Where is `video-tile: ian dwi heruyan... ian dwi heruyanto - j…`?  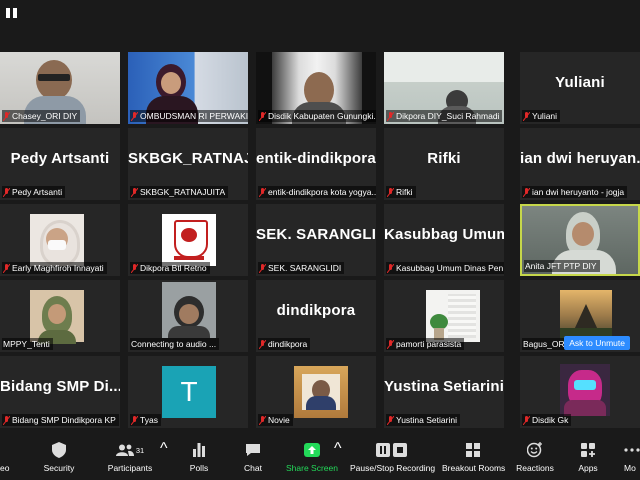
video-tile: ian dwi heruyan... ian dwi heruyanto - j… is located at coordinates (580, 164).